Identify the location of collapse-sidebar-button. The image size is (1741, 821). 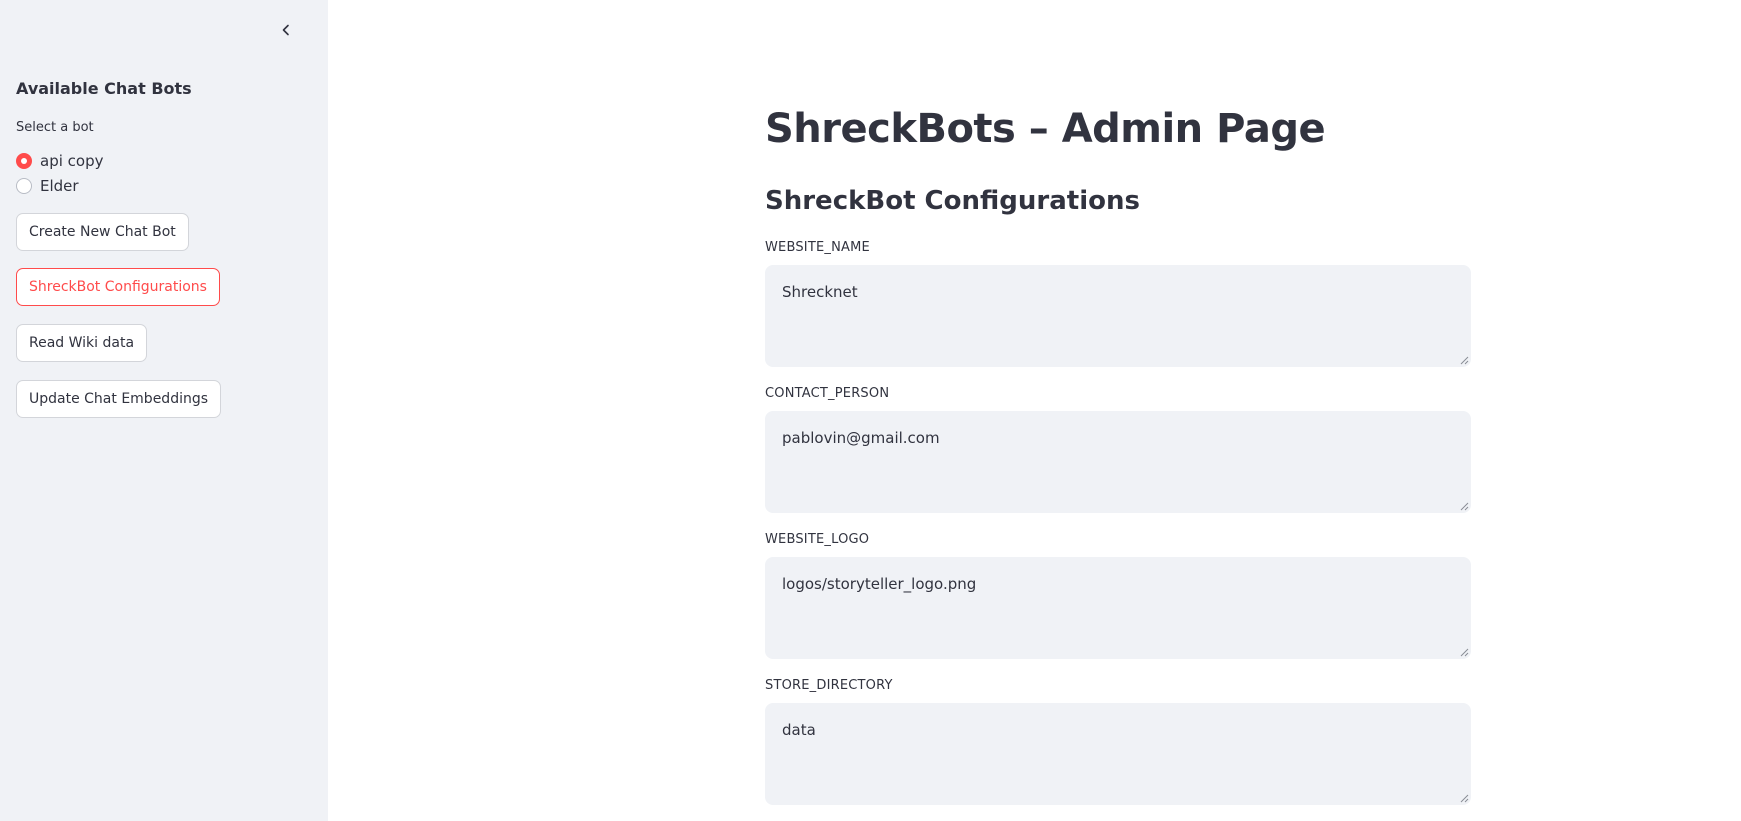
(286, 30).